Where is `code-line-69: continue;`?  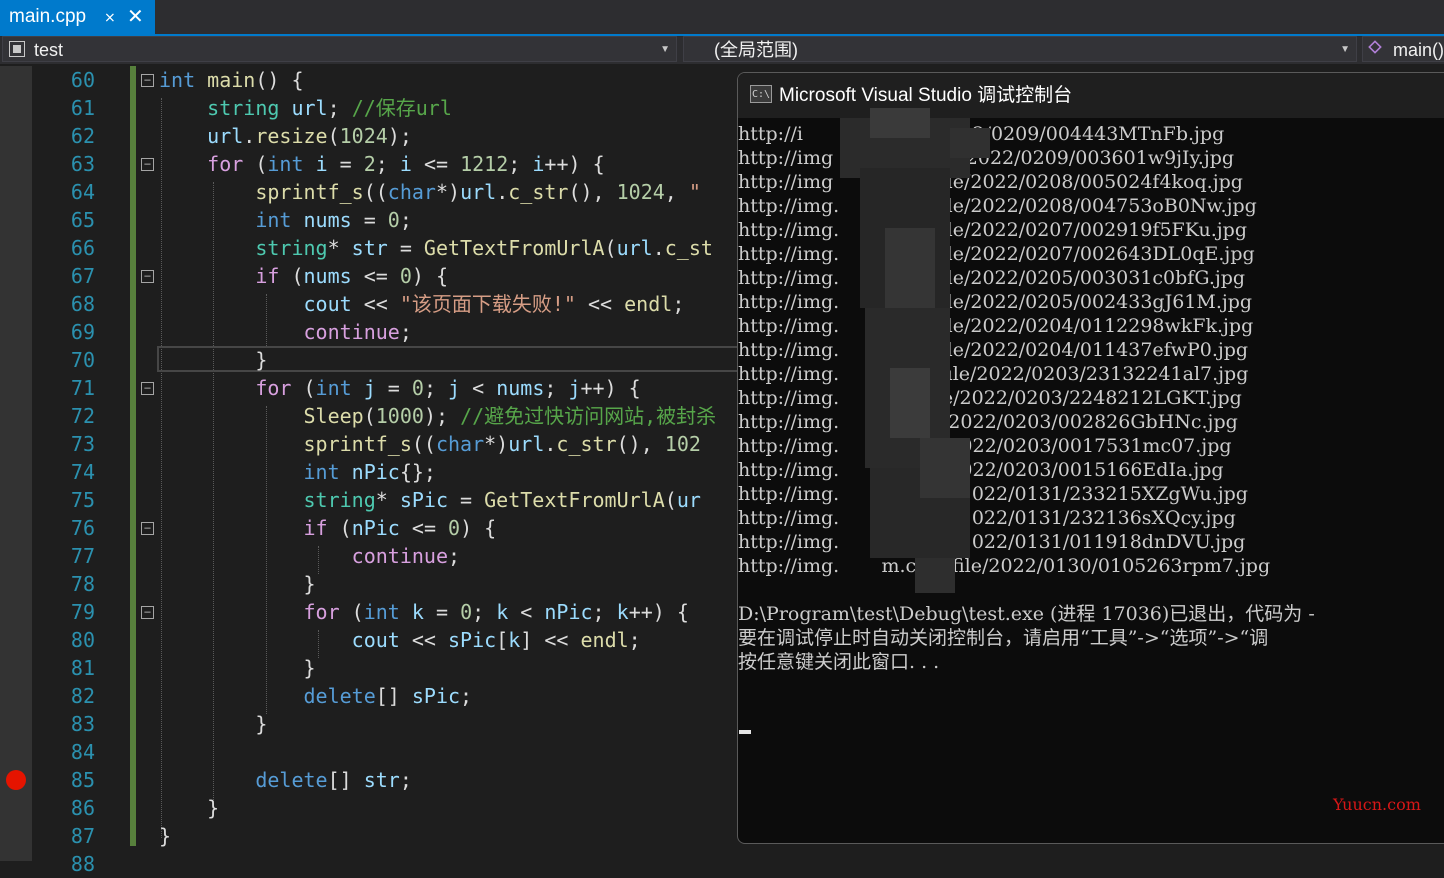
code-line-69: continue; is located at coordinates (285, 332).